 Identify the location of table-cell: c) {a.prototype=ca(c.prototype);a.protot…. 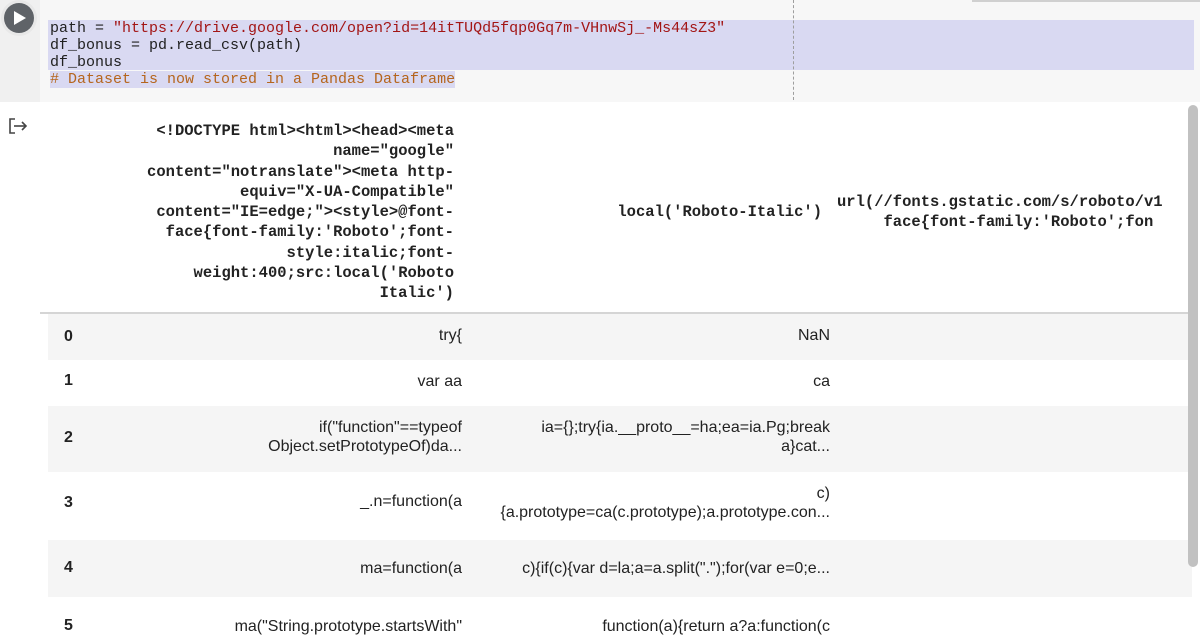
(665, 503).